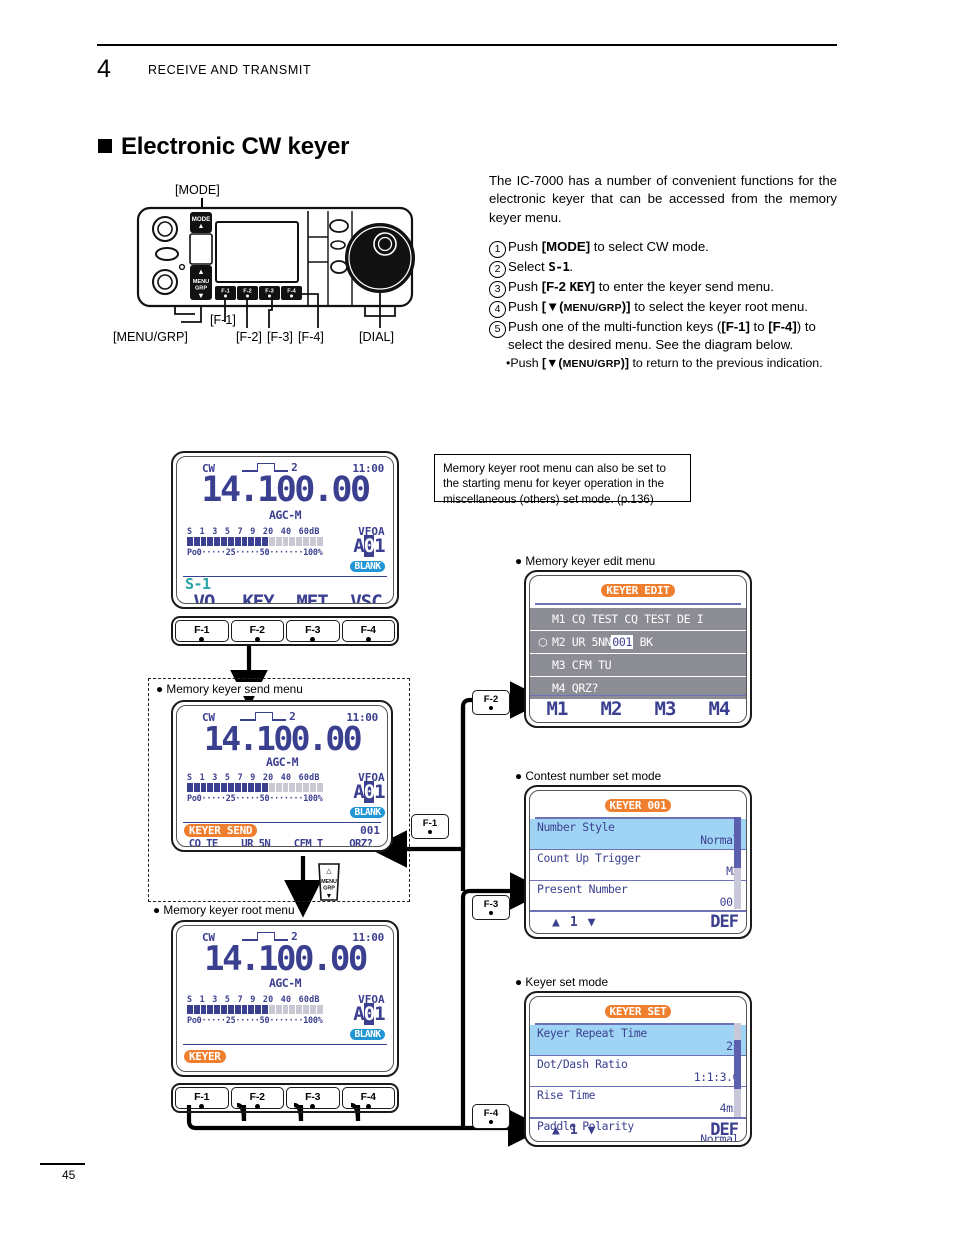 The height and width of the screenshot is (1235, 954). Describe the element at coordinates (370, 831) in the screenshot. I see `contest-number: 001` at that location.